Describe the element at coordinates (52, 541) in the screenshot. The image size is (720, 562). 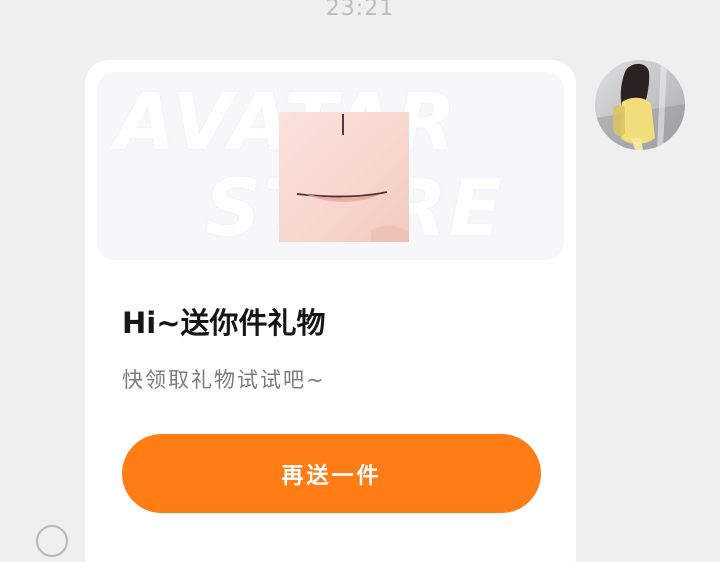
I see `select-circle-icon` at that location.